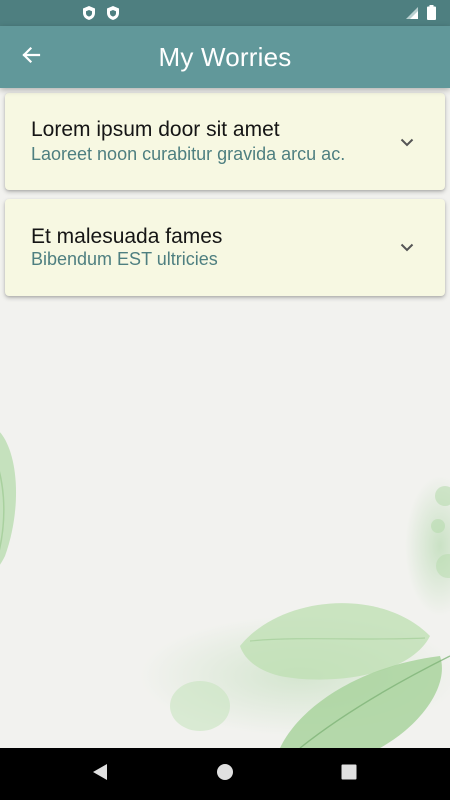 The image size is (450, 800). Describe the element at coordinates (412, 15) in the screenshot. I see `cell-signal-icon` at that location.